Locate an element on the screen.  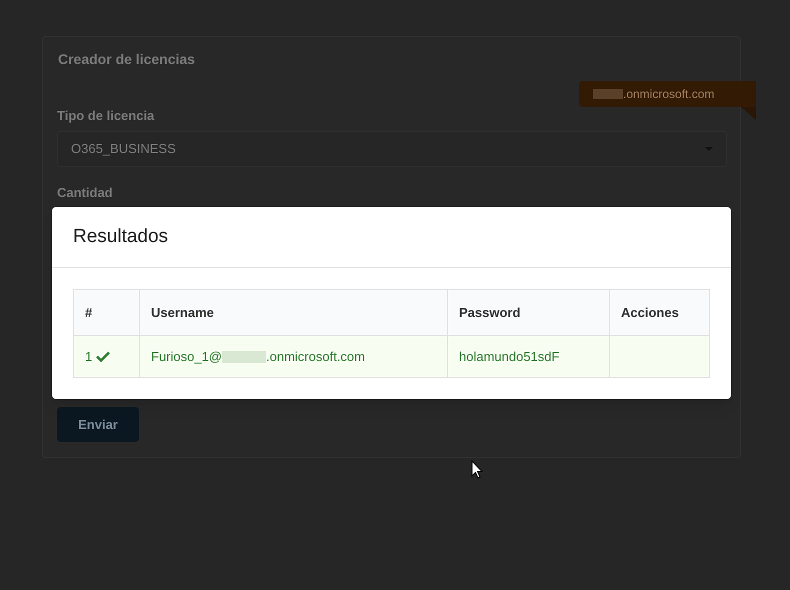
submit-button: Enviar is located at coordinates (98, 424).